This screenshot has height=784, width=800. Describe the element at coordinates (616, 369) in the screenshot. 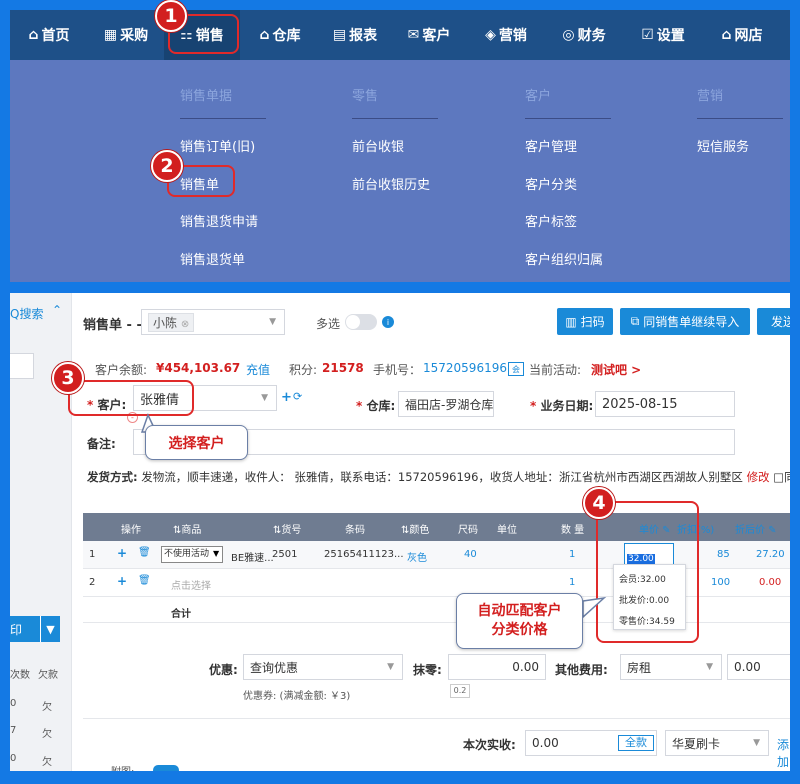

I see `activity-link: 测试吧 >` at that location.